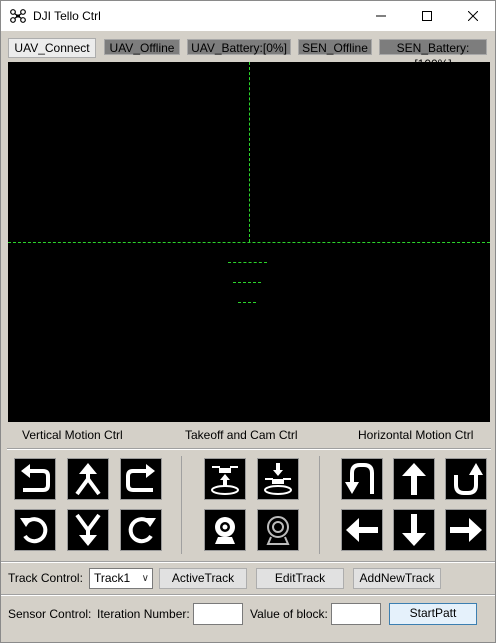  I want to click on active-track-button: ActiveTrack, so click(203, 578).